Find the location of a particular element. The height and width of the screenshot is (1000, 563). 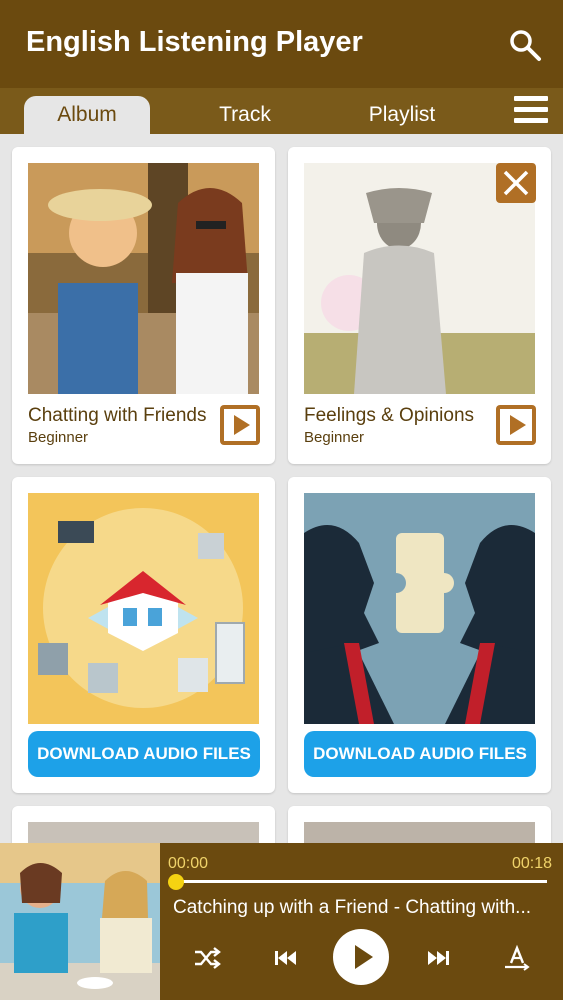

tab-album: Album is located at coordinates (87, 115).